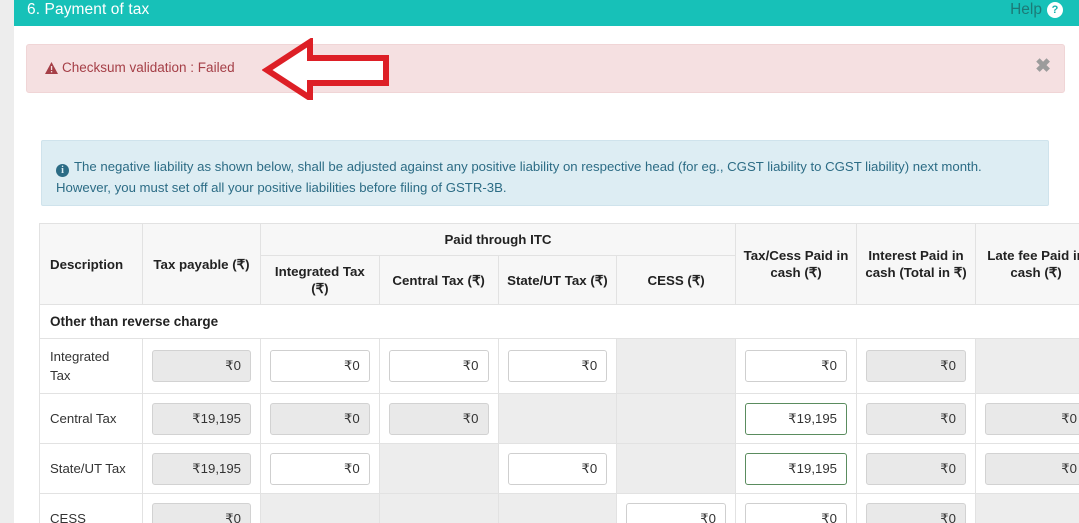  Describe the element at coordinates (91, 366) in the screenshot. I see `row-label: Integrated Tax` at that location.